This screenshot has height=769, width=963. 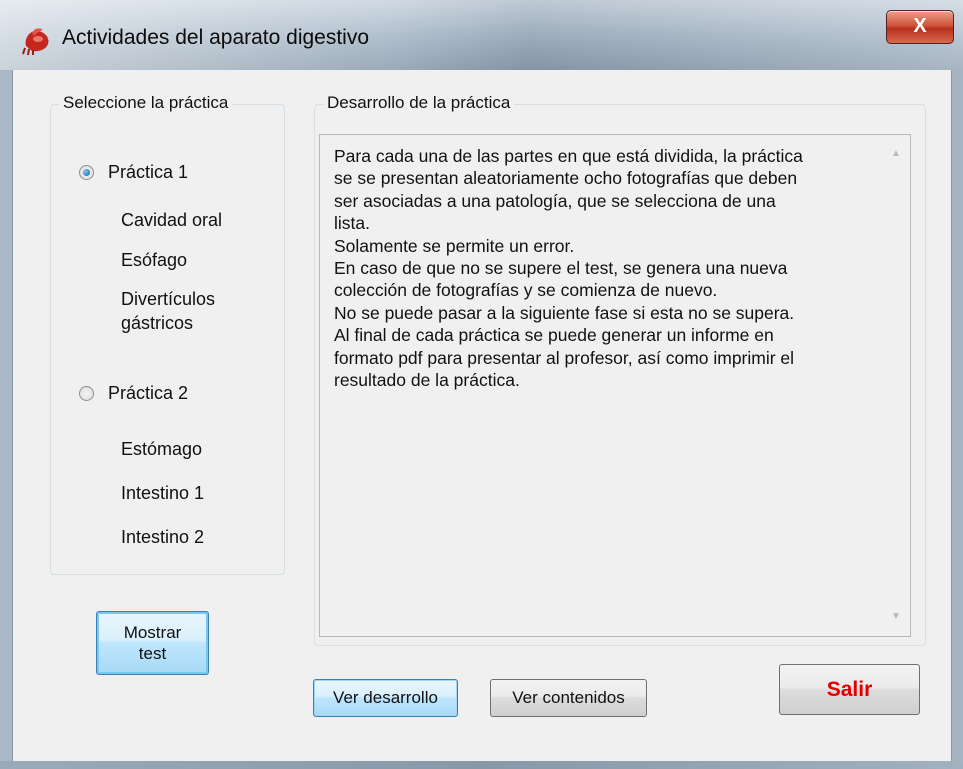 What do you see at coordinates (168, 311) in the screenshot?
I see `practica-1-item-diverticulos: Divertículos gástricos` at bounding box center [168, 311].